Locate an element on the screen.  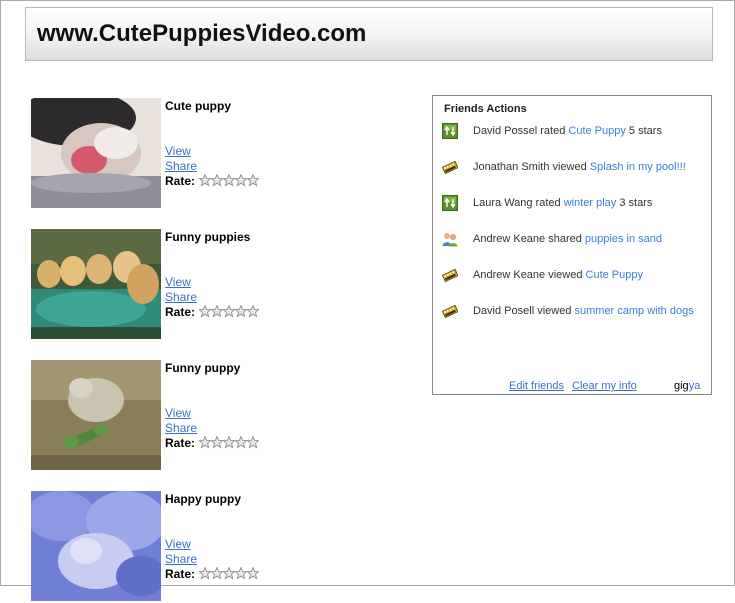
action-description: Andrew Keane shared is located at coordinates (529, 239).